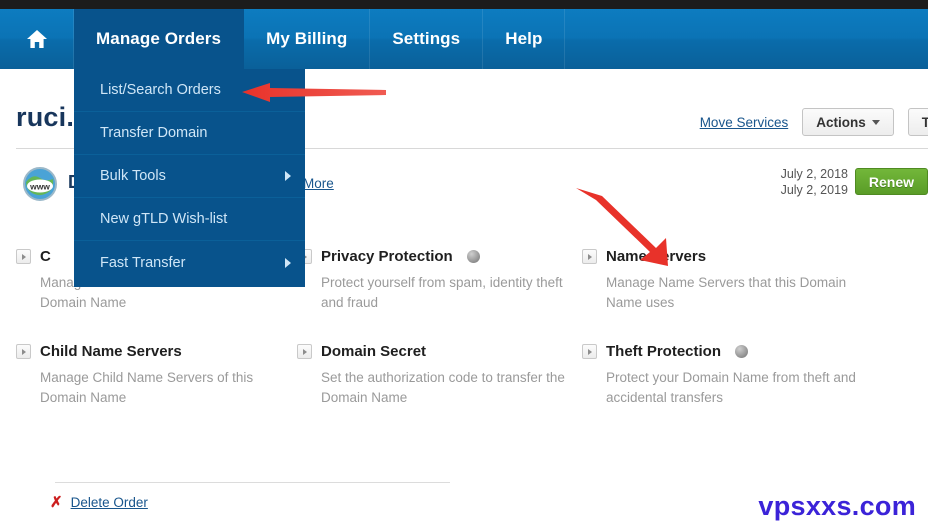  I want to click on watermark: vpsxxs.com, so click(837, 506).